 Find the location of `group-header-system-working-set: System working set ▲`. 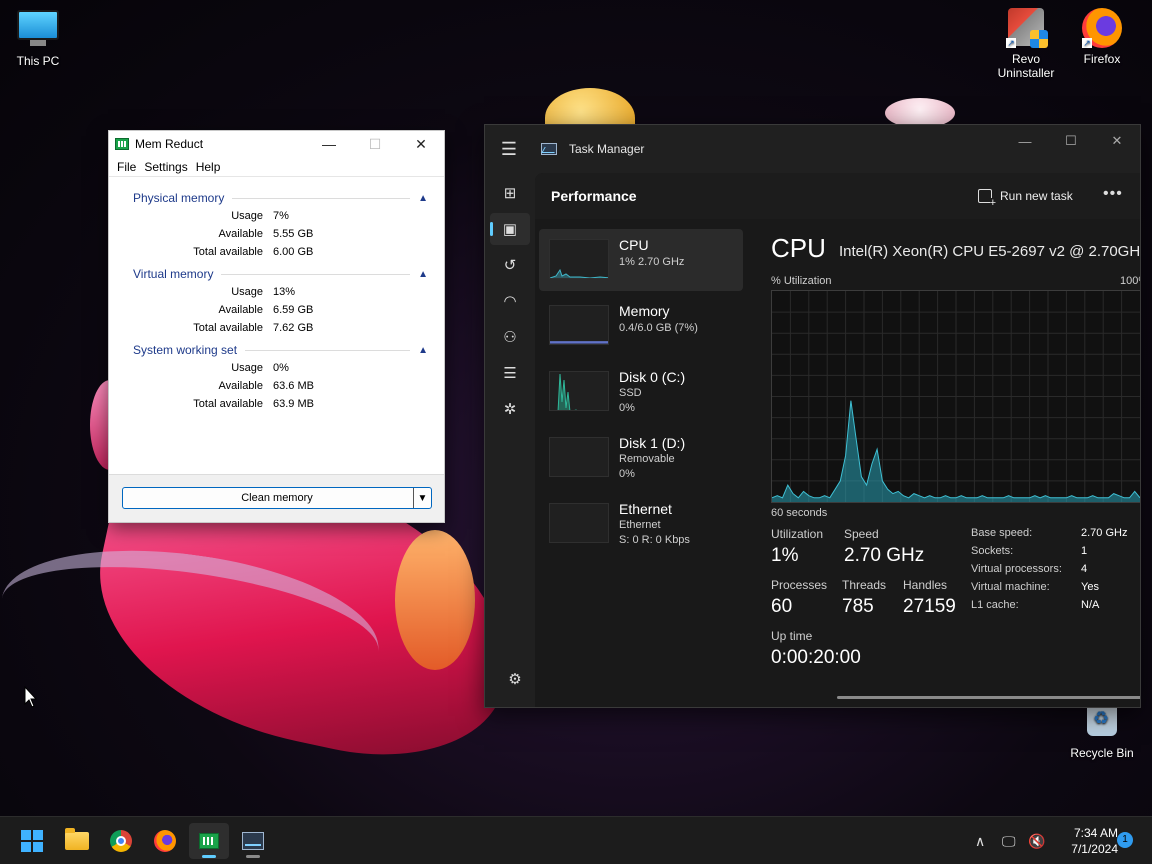

group-header-system-working-set: System working set ▲ is located at coordinates (280, 350).